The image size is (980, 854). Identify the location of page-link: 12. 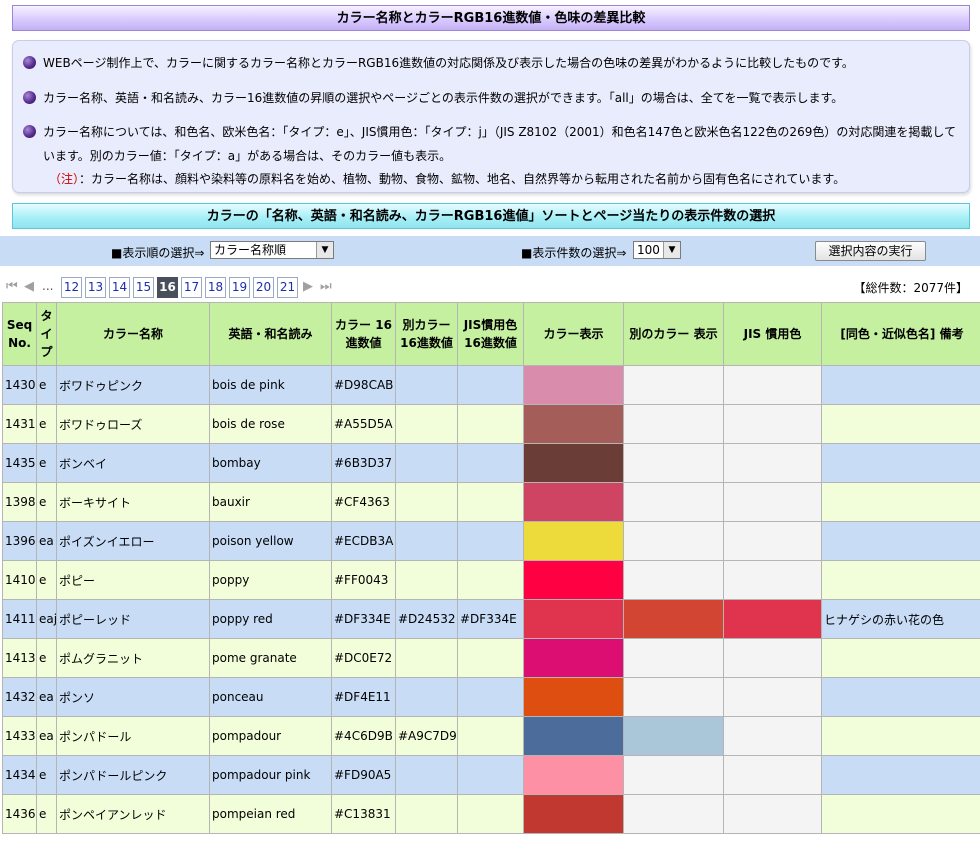
(71, 287).